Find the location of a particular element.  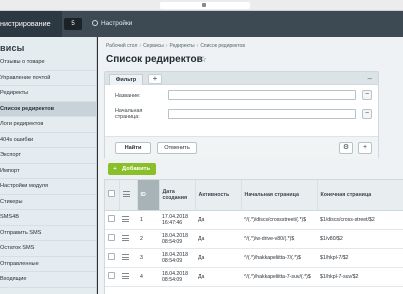

column-from: Начальная страница is located at coordinates (279, 195).